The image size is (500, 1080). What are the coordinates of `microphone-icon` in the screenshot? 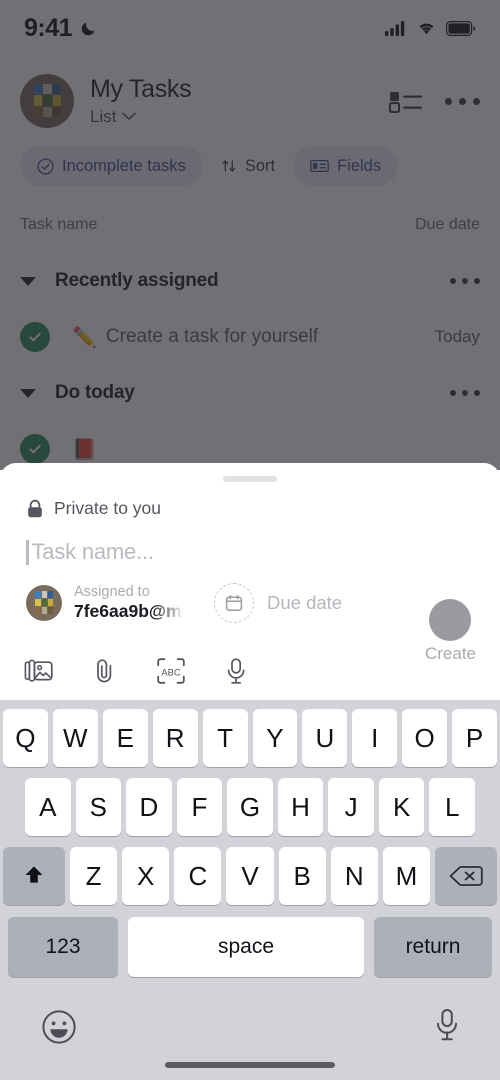 It's located at (236, 671).